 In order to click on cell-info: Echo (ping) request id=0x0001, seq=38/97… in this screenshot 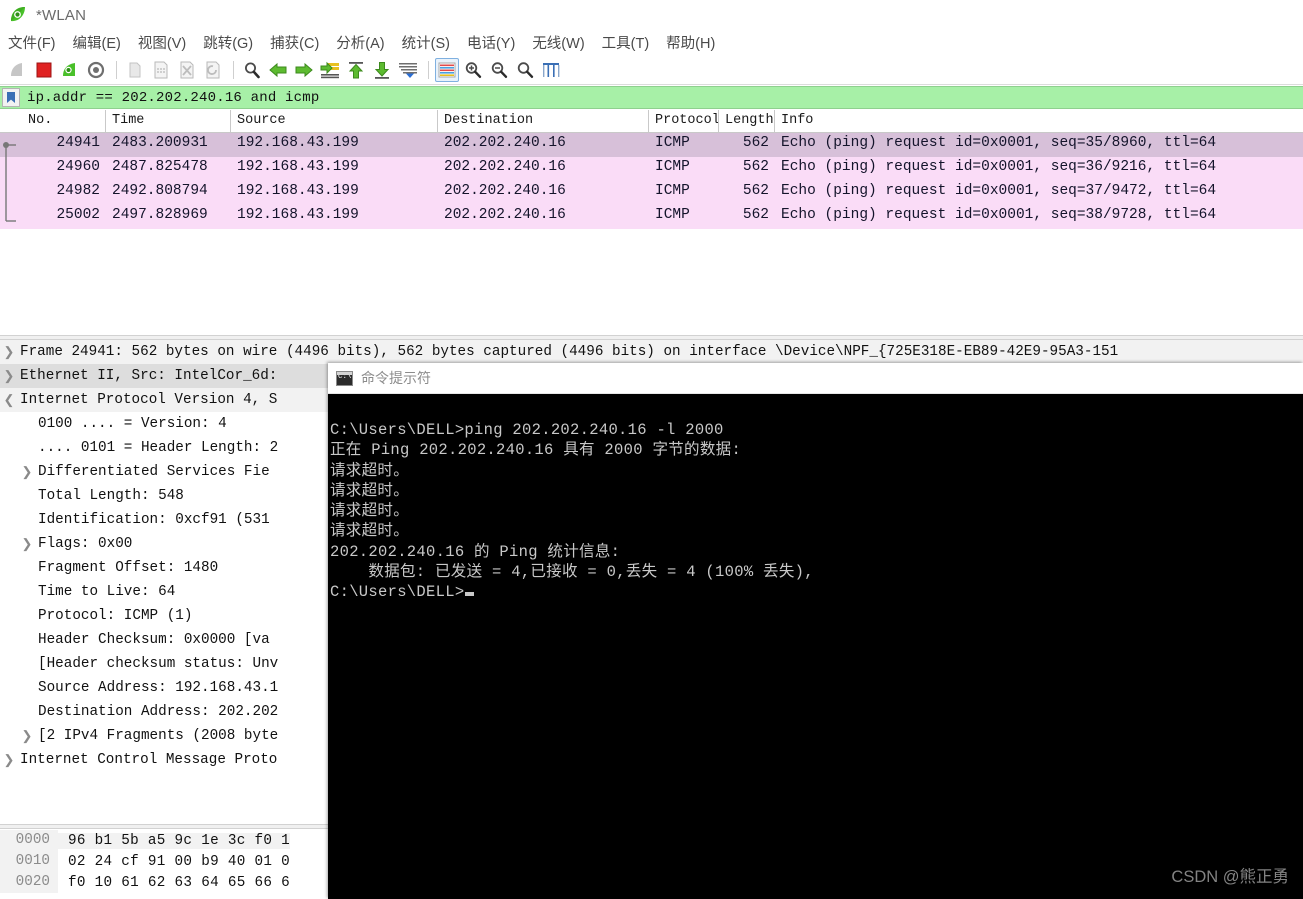, I will do `click(999, 215)`.